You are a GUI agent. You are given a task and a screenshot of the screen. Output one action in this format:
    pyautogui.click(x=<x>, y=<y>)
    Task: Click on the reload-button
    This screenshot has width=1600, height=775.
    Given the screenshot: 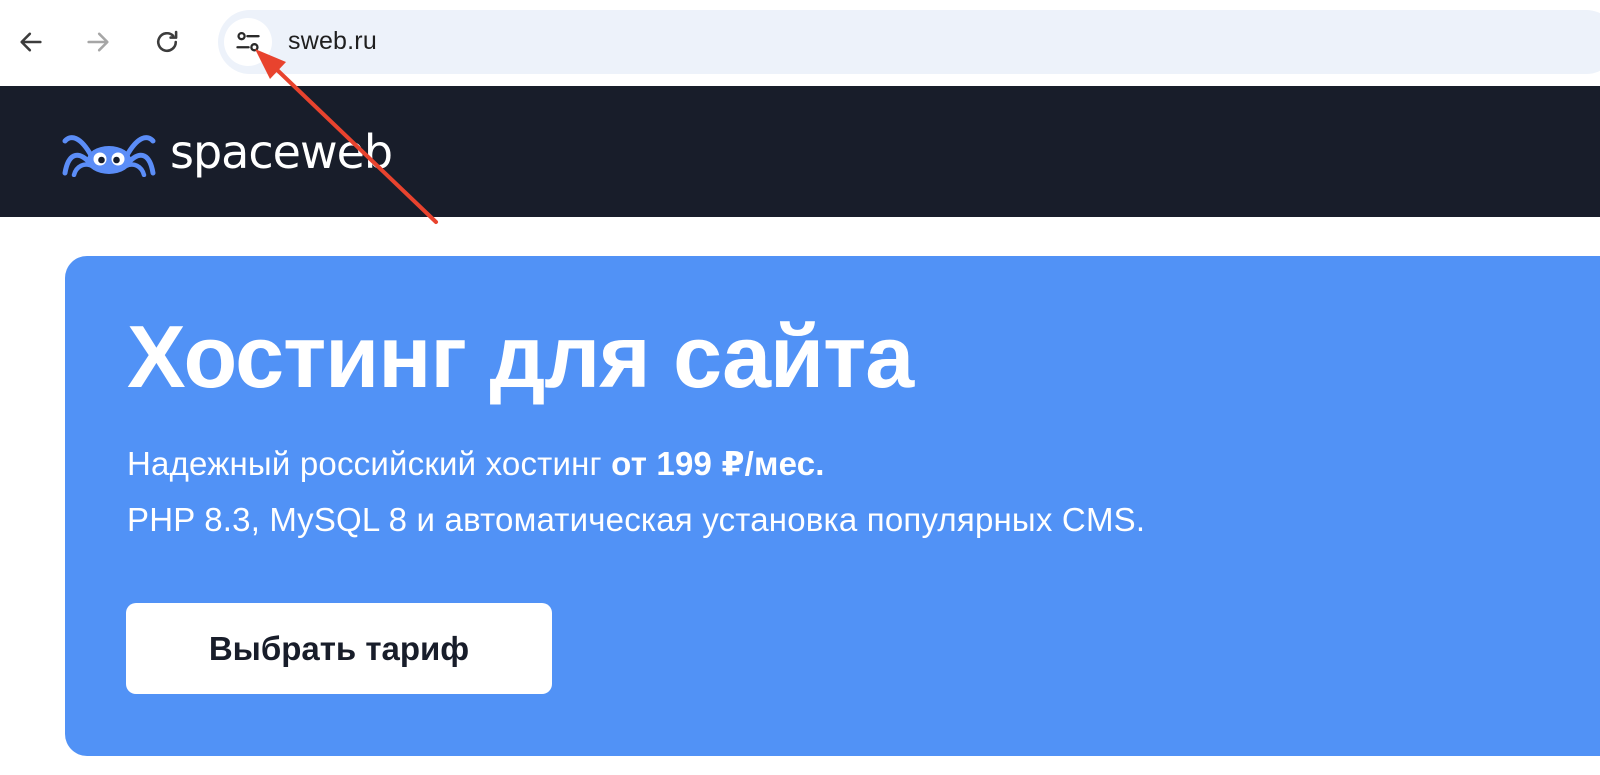 What is the action you would take?
    pyautogui.click(x=167, y=42)
    